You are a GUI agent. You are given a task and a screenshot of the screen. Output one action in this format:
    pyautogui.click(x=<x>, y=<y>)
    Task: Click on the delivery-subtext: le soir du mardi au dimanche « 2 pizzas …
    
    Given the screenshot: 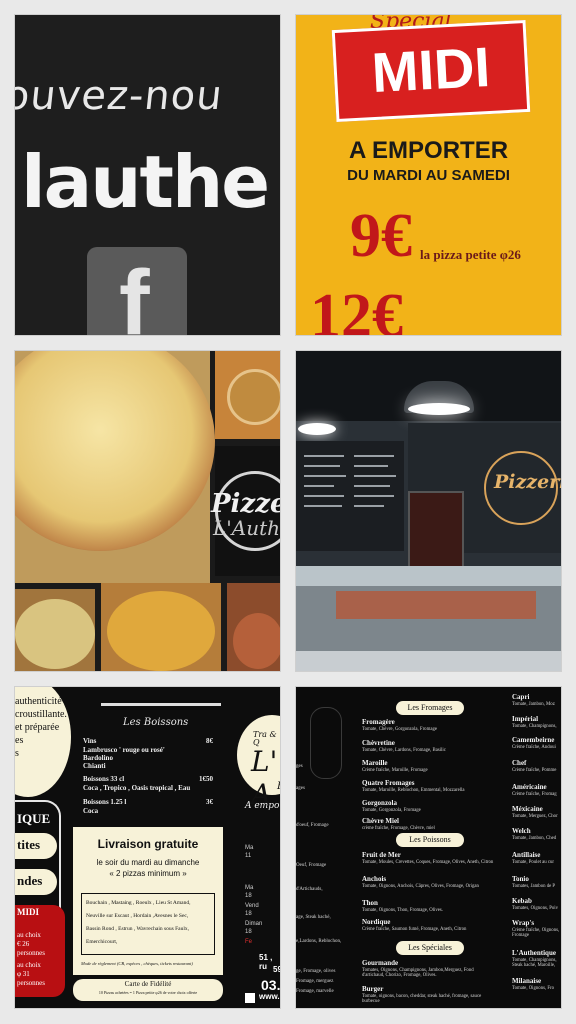 What is the action you would take?
    pyautogui.click(x=148, y=868)
    